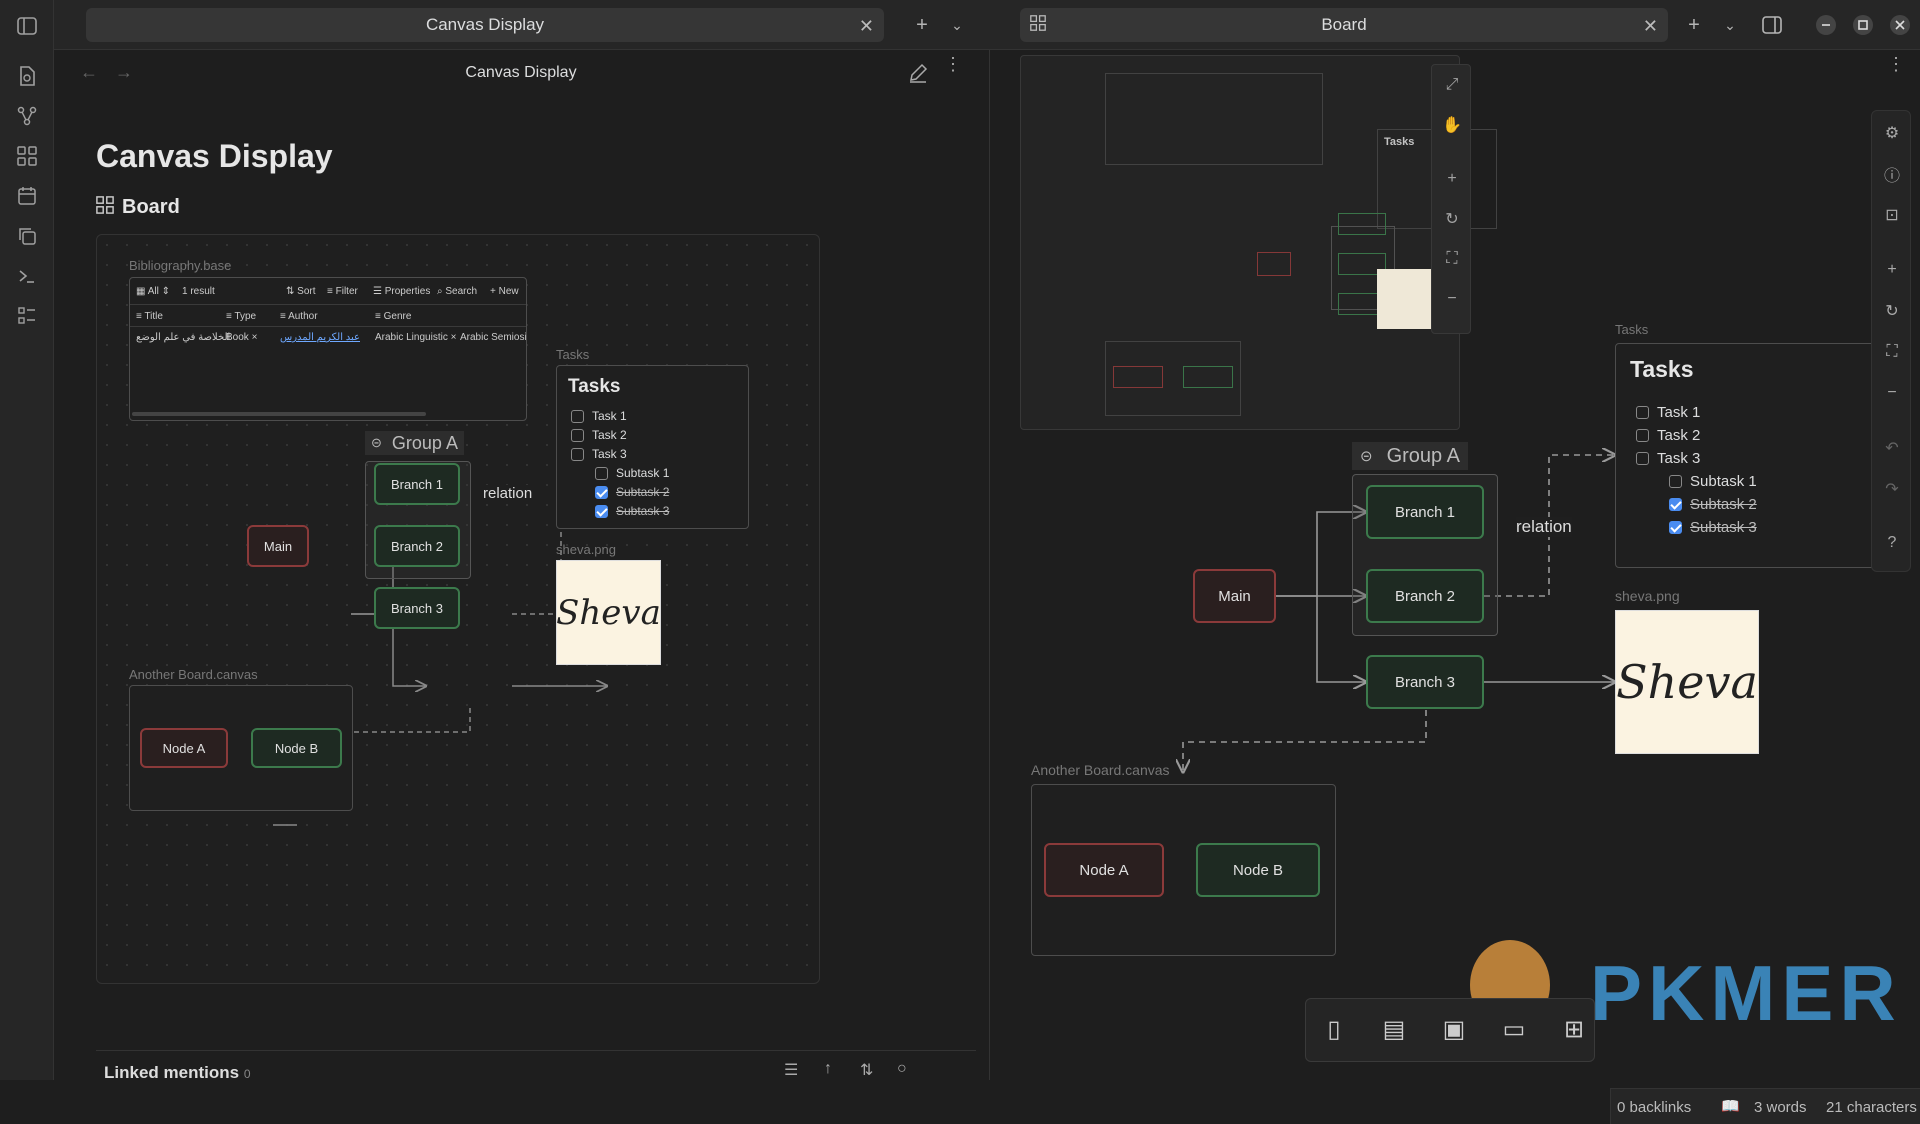 Image resolution: width=1920 pixels, height=1124 pixels. I want to click on sort-icon: ⇅, so click(866, 1070).